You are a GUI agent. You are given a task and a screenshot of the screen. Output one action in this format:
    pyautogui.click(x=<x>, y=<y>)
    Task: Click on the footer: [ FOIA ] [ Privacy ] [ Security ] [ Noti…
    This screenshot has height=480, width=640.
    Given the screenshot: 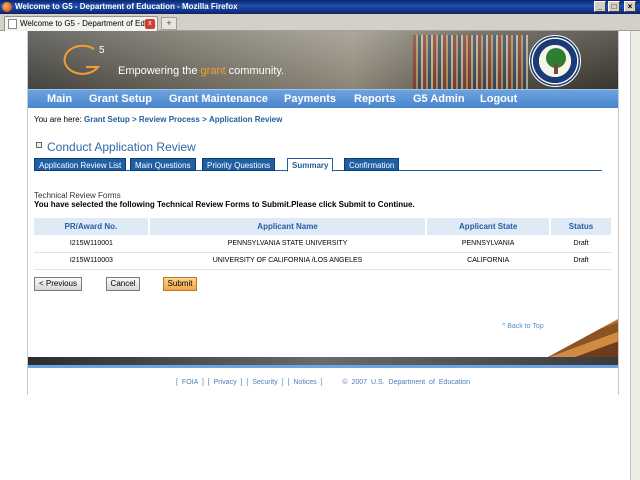 What is the action you would take?
    pyautogui.click(x=323, y=382)
    